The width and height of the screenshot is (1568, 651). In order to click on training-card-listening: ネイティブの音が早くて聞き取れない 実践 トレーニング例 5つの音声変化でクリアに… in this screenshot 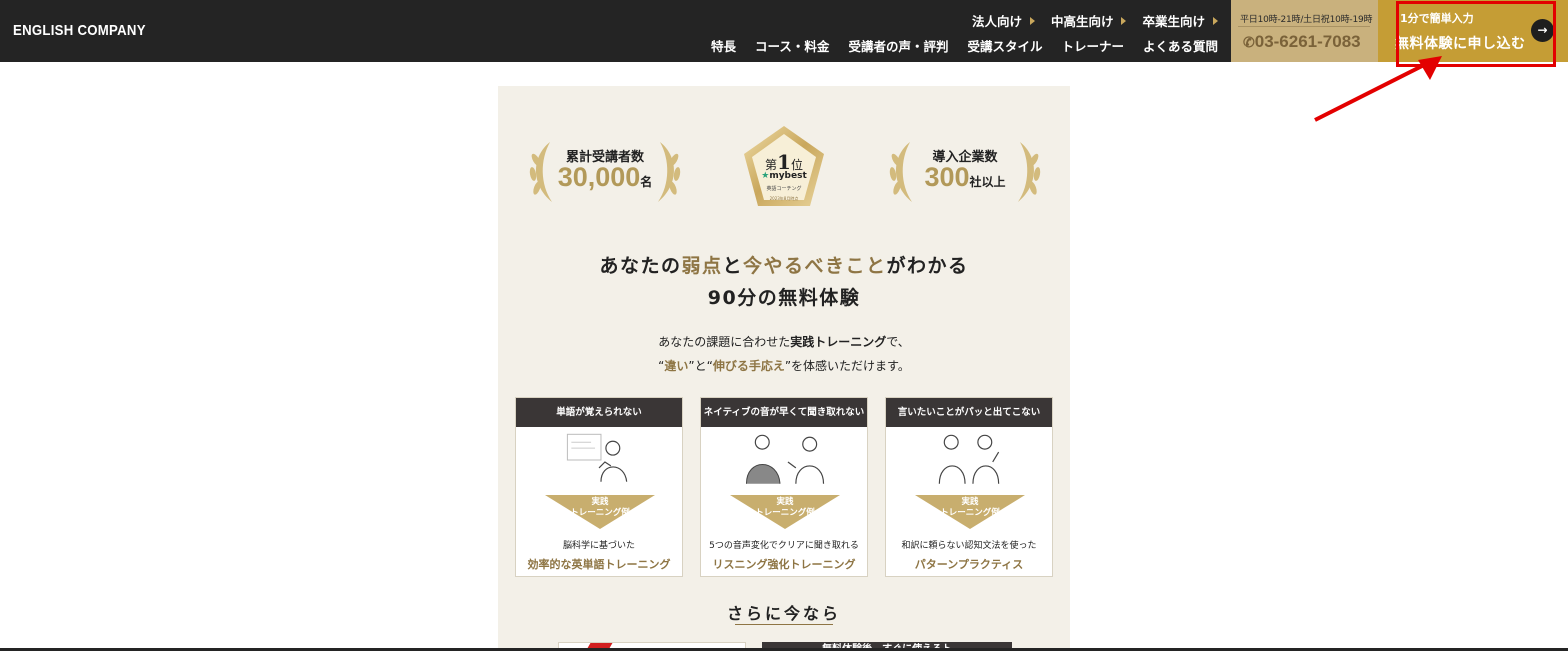, I will do `click(784, 487)`.